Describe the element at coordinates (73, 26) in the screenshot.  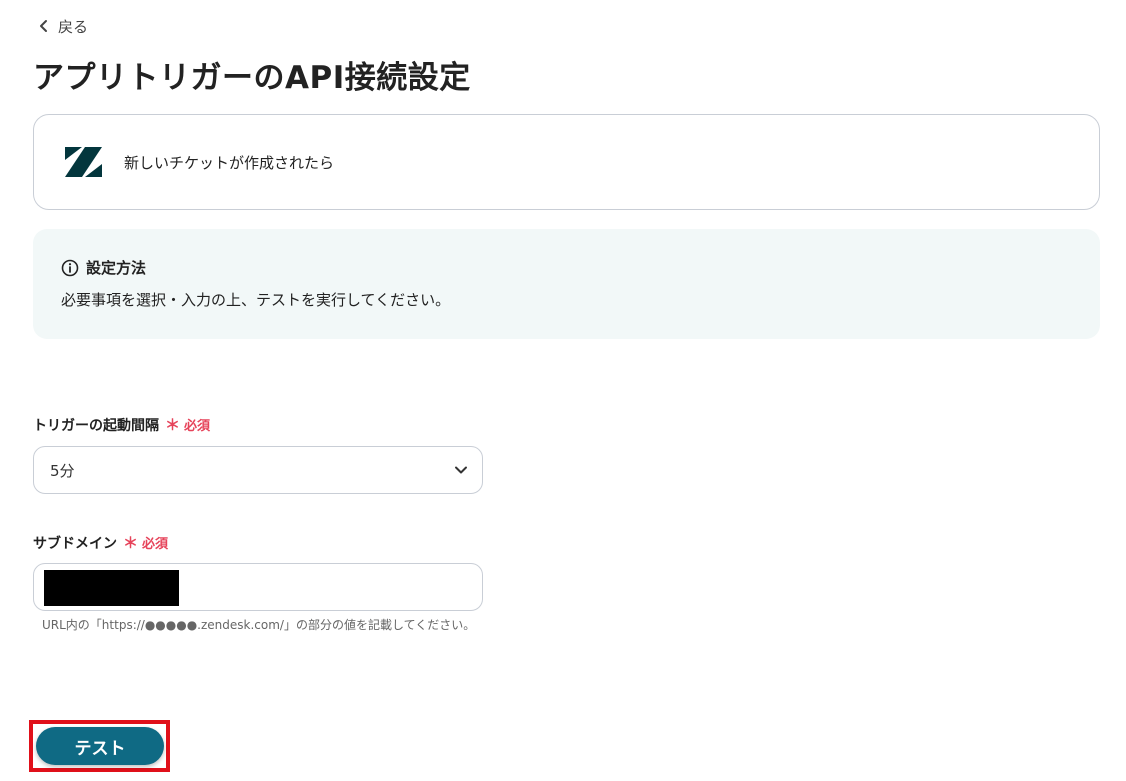
I see `back-label: 戻る` at that location.